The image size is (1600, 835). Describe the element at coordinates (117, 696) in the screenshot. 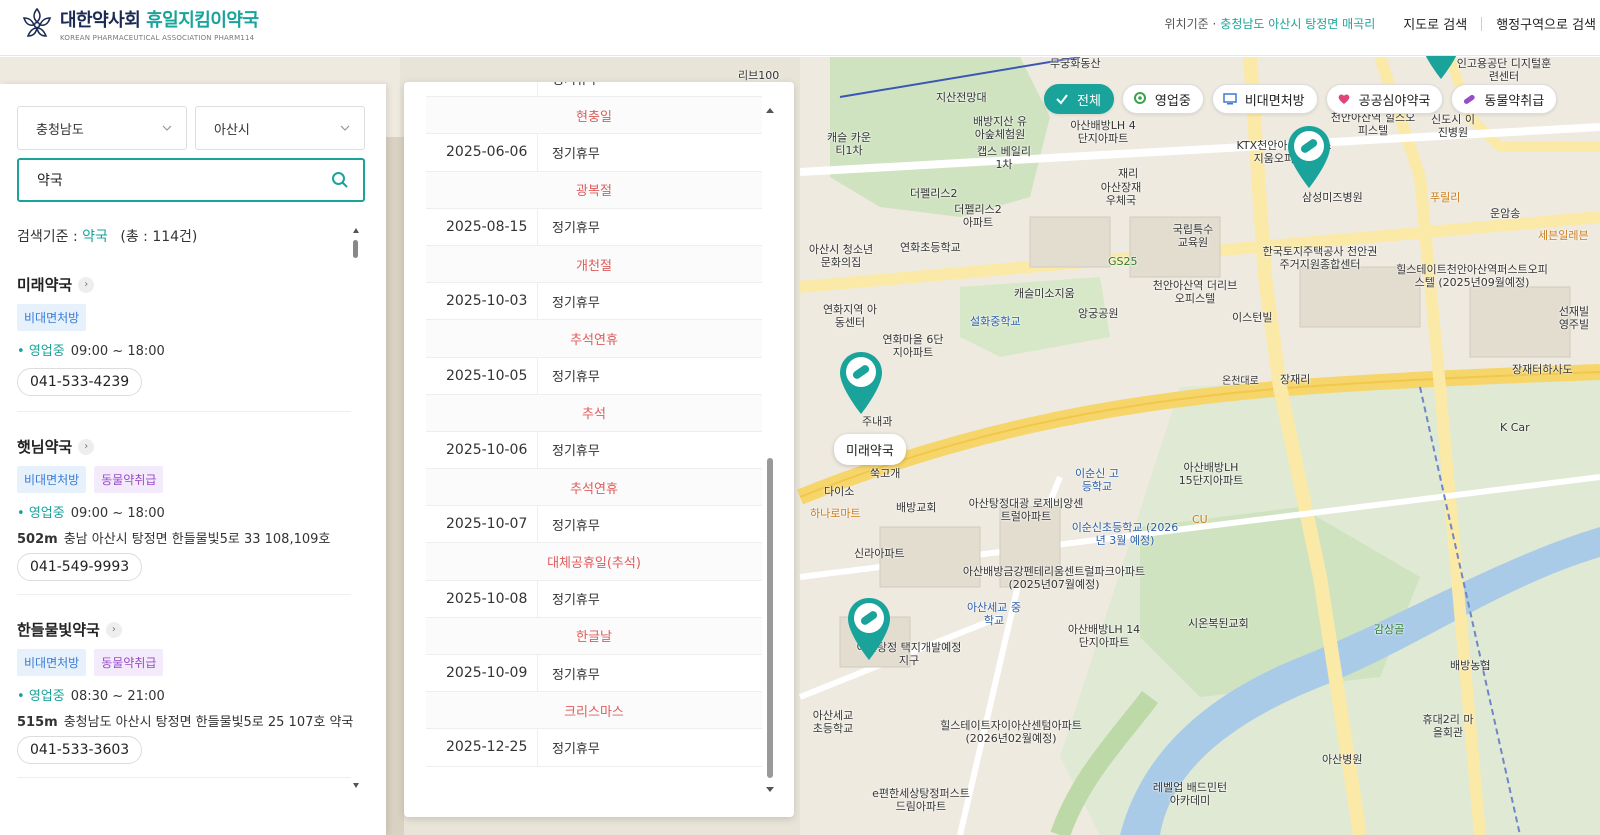

I see `business-hours: 08:30 ~ 21:00` at that location.